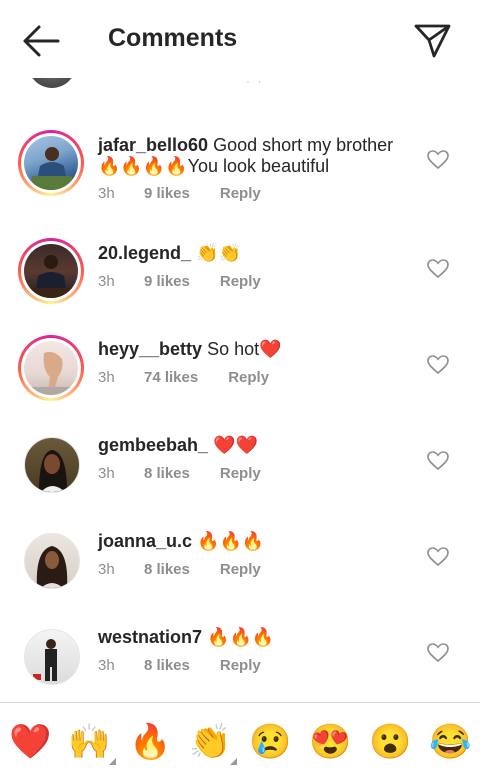  Describe the element at coordinates (150, 349) in the screenshot. I see `username: heyy__betty` at that location.